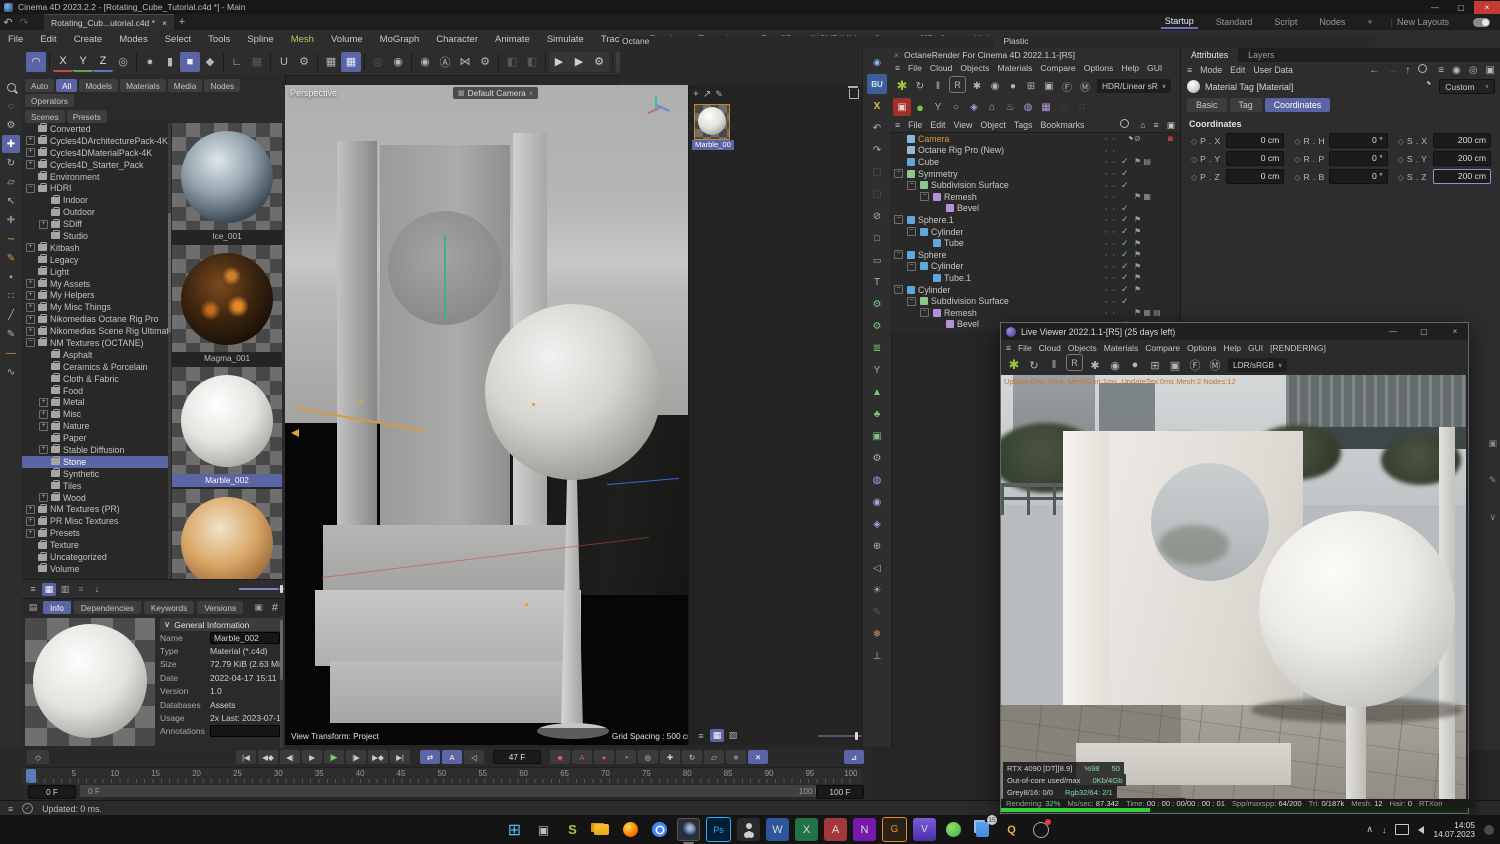 The image size is (1500, 844). Describe the element at coordinates (465, 62) in the screenshot. I see `mirror-tool: ⋈` at that location.